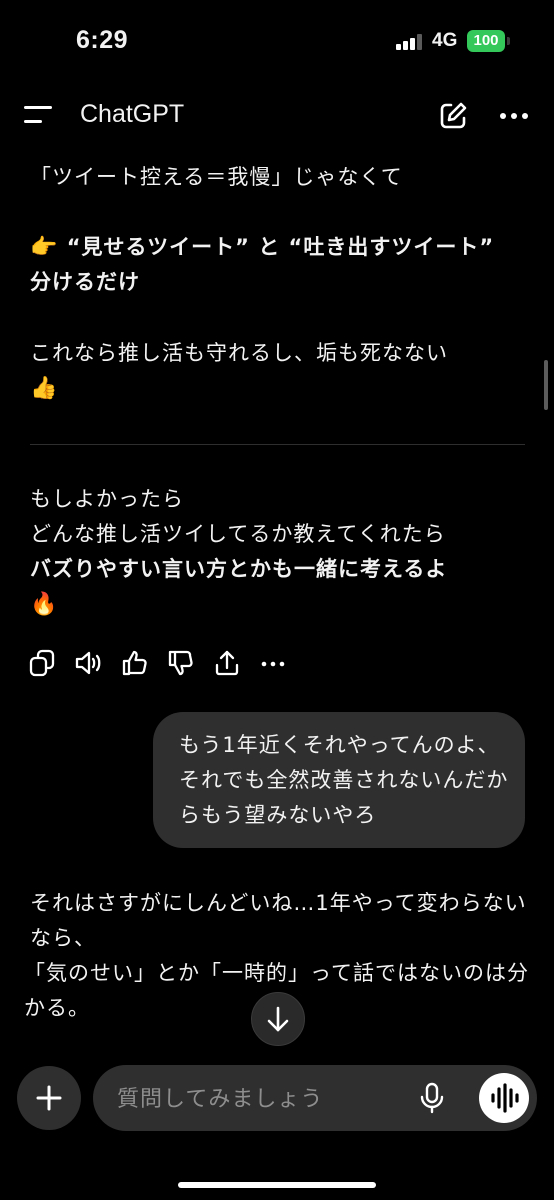  I want to click on message-input, so click(262, 1099).